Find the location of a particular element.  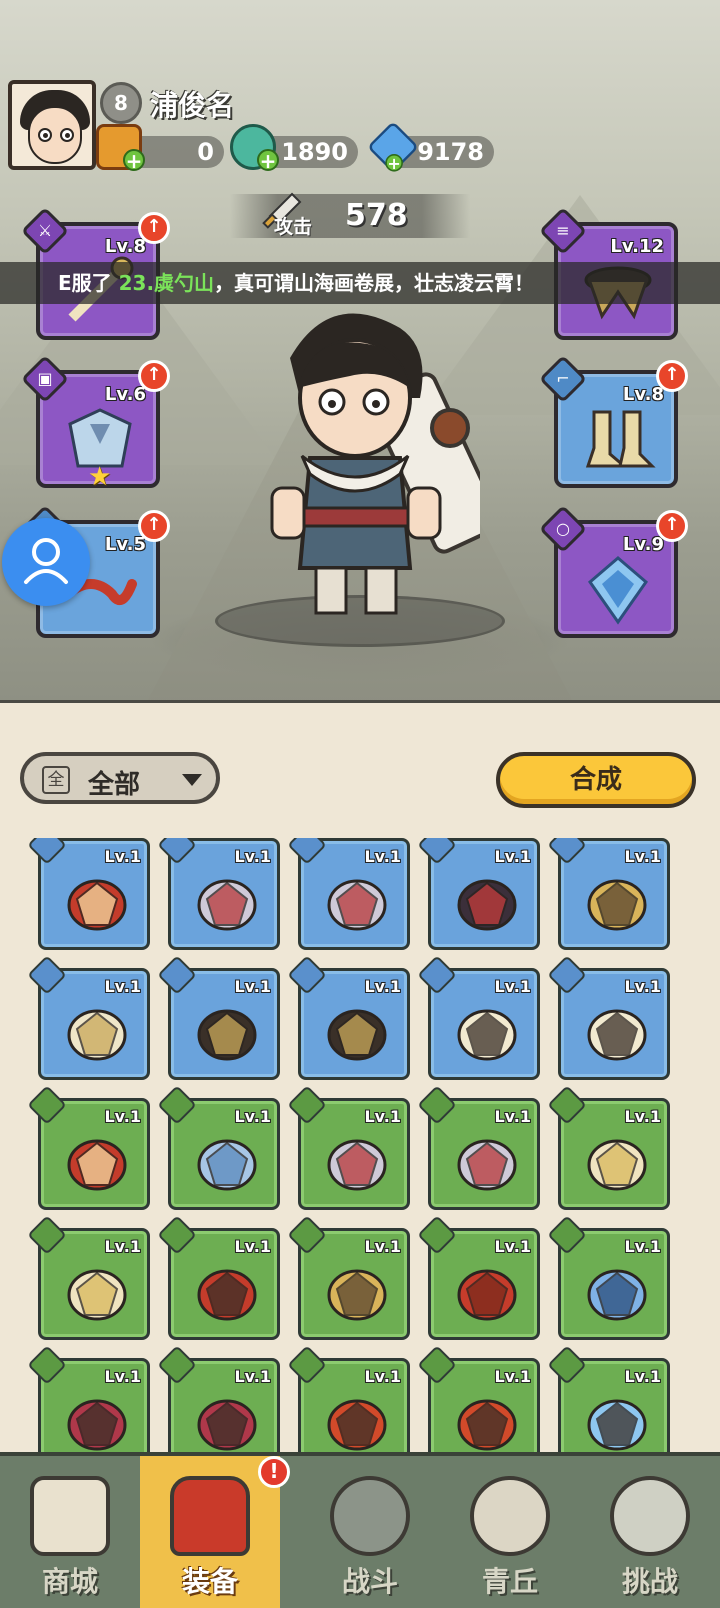

nav-tab-qingqiu: 青丘 is located at coordinates (510, 1532).